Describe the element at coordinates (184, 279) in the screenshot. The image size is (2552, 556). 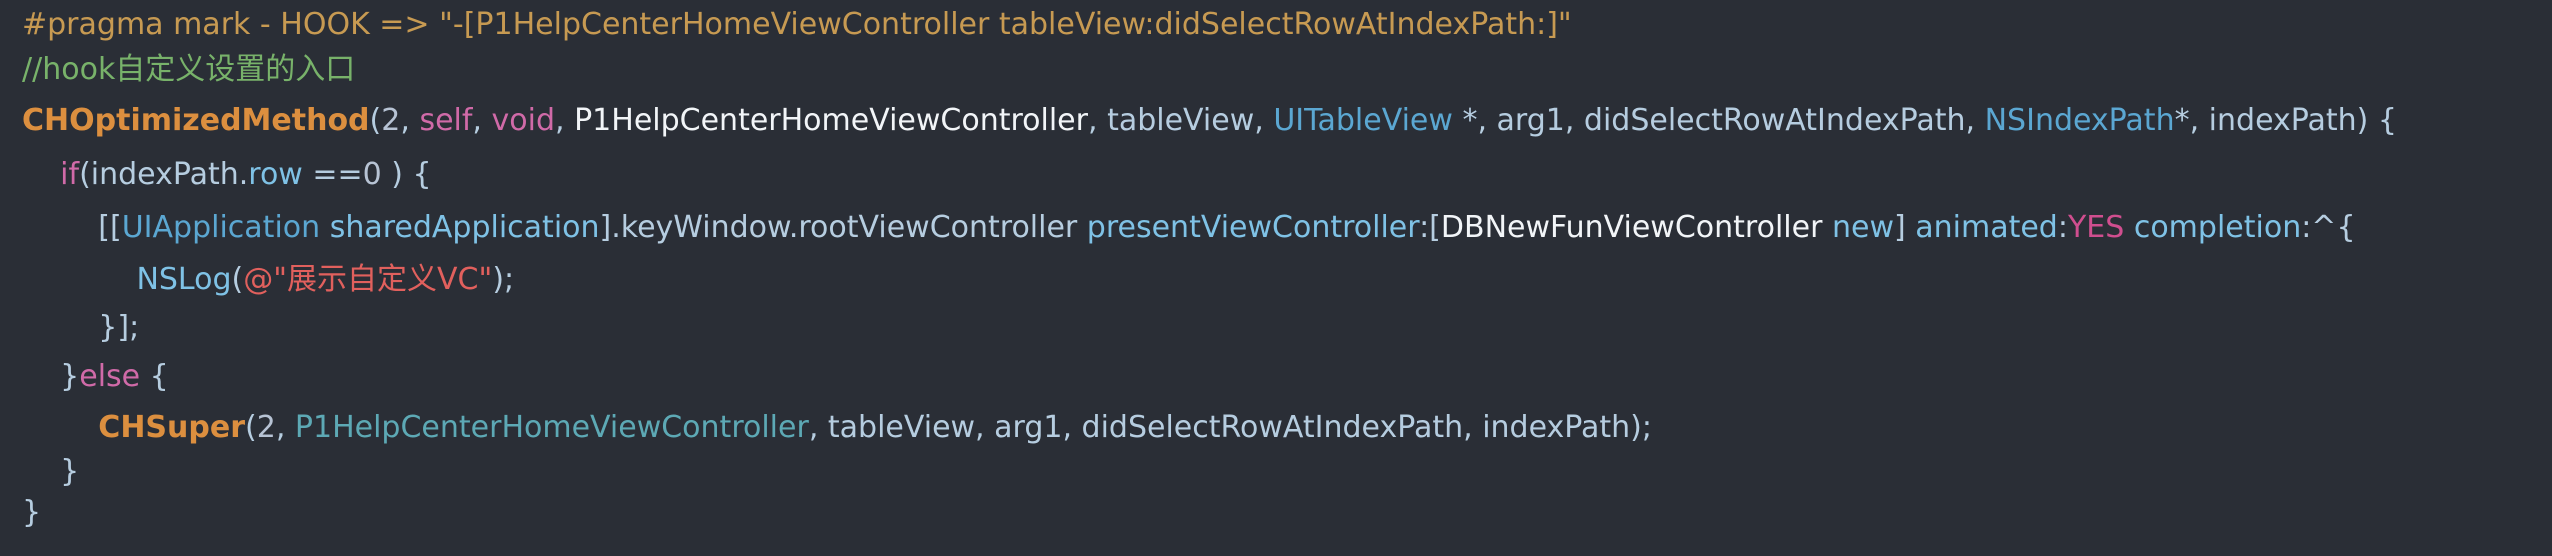
I see `code-token: NSLog` at that location.